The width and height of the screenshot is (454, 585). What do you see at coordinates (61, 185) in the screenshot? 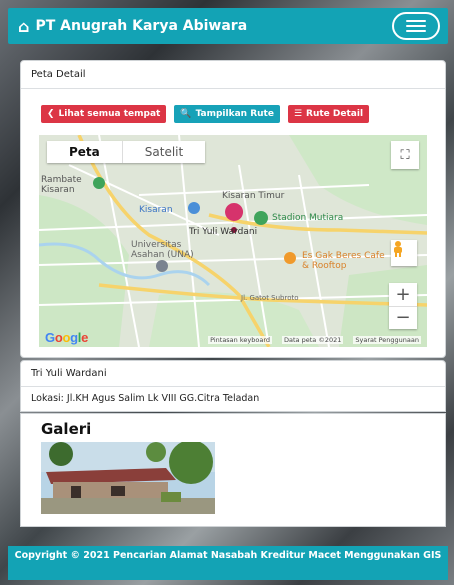
I see `map-label-rambate: Rambate Kisaran` at bounding box center [61, 185].